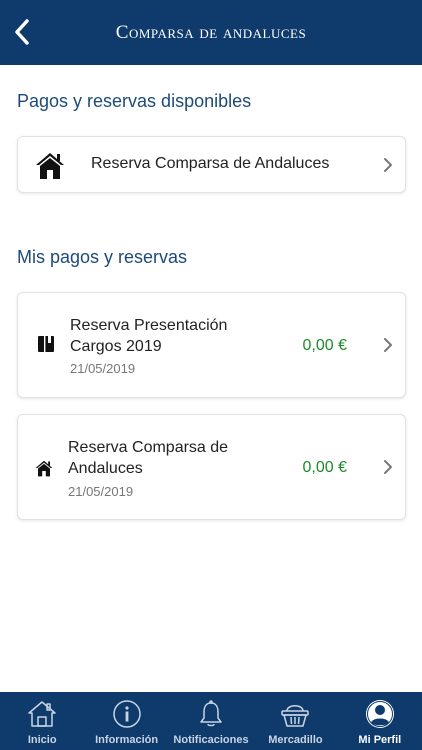 This screenshot has height=750, width=422. Describe the element at coordinates (149, 336) in the screenshot. I see `payment-title: Reserva Presentación Cargos 2019` at that location.